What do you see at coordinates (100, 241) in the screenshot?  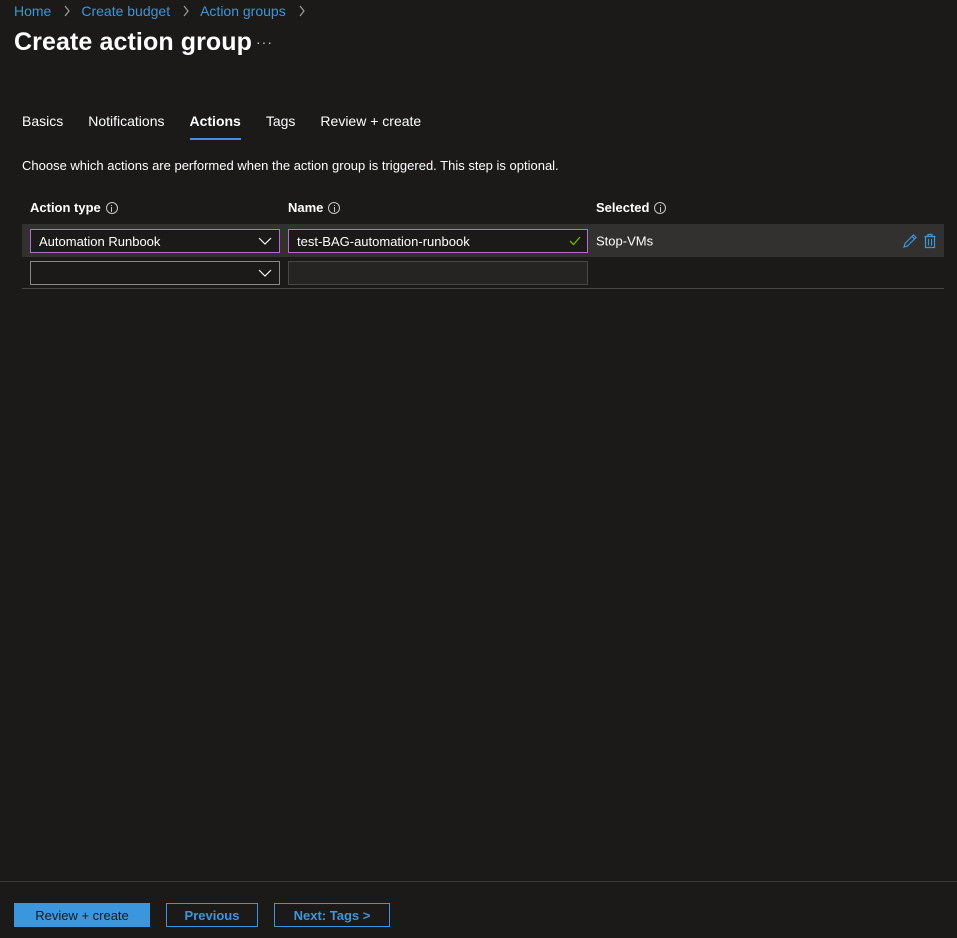 I see `action-type-value: Automation Runbook` at bounding box center [100, 241].